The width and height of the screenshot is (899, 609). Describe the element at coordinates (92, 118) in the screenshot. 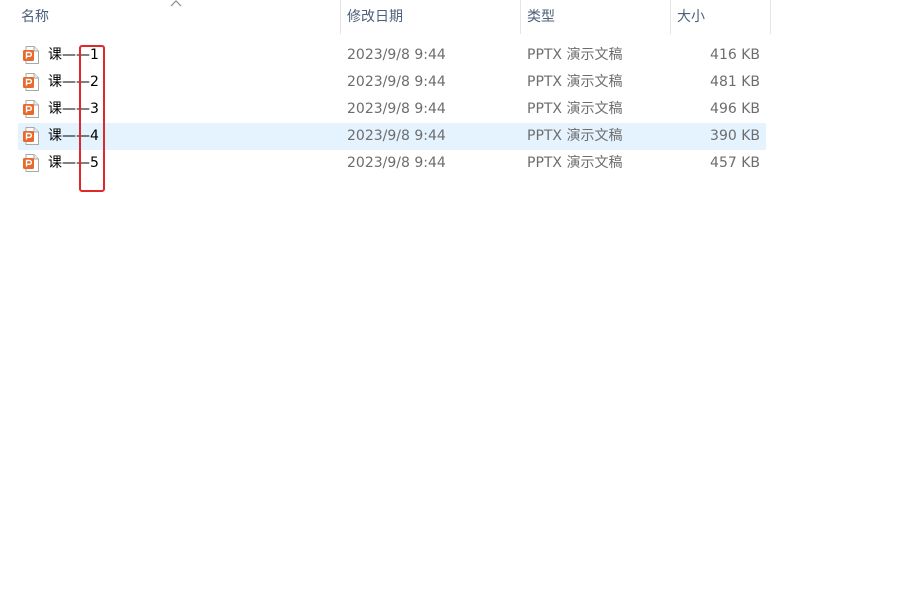

I see `annotation-highlight-box` at that location.